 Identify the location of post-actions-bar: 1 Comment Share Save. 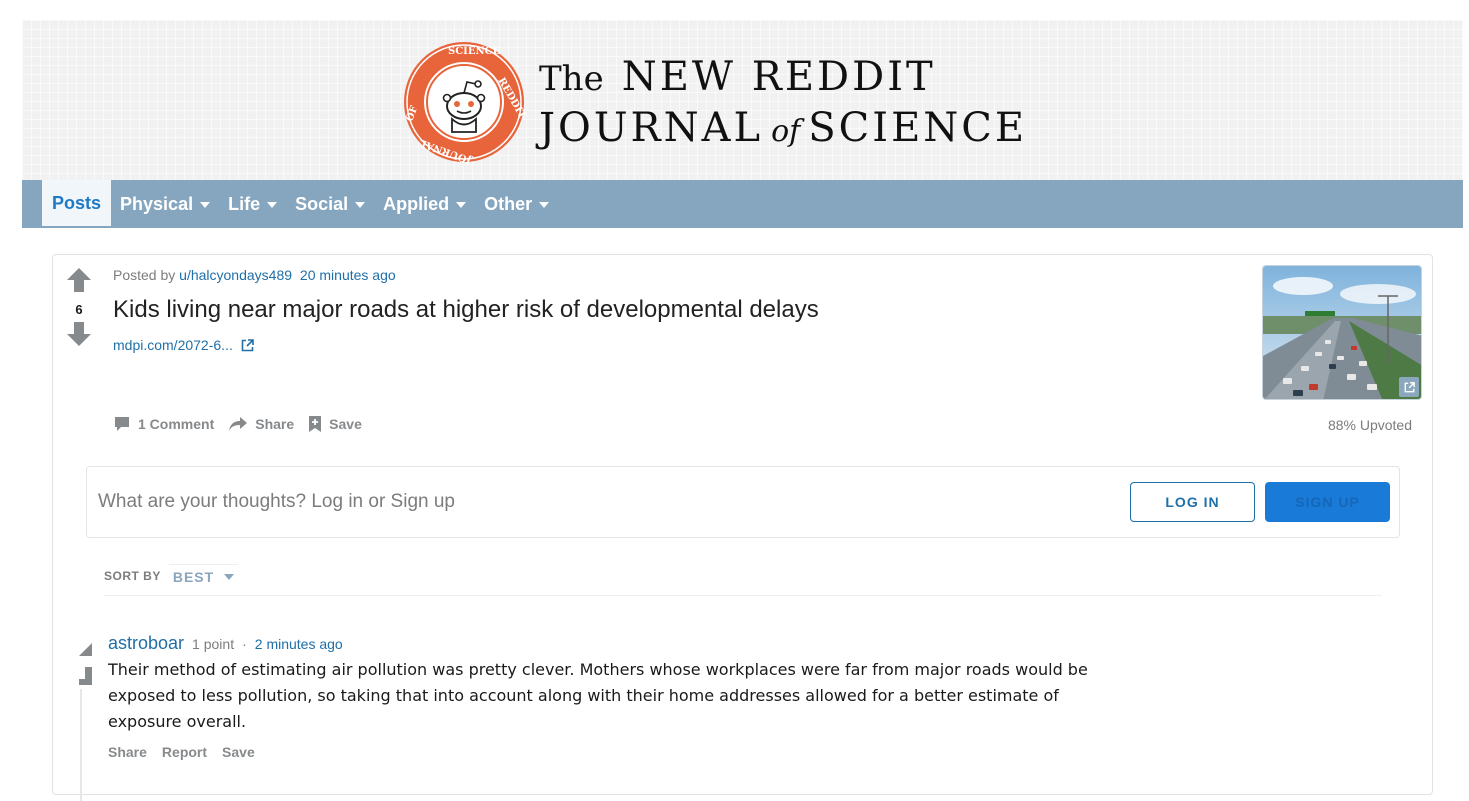
(237, 424).